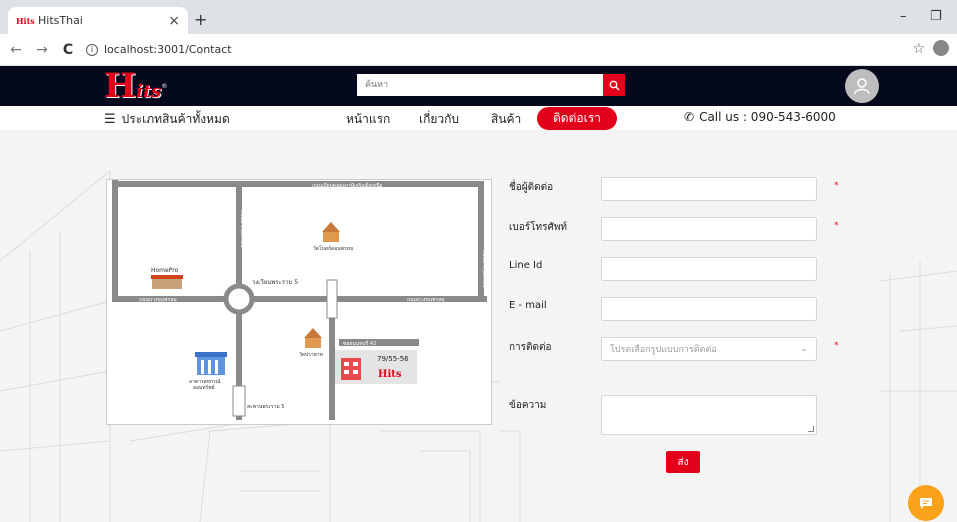 The image size is (957, 522). What do you see at coordinates (689, 117) in the screenshot?
I see `phone-icon: ✆` at bounding box center [689, 117].